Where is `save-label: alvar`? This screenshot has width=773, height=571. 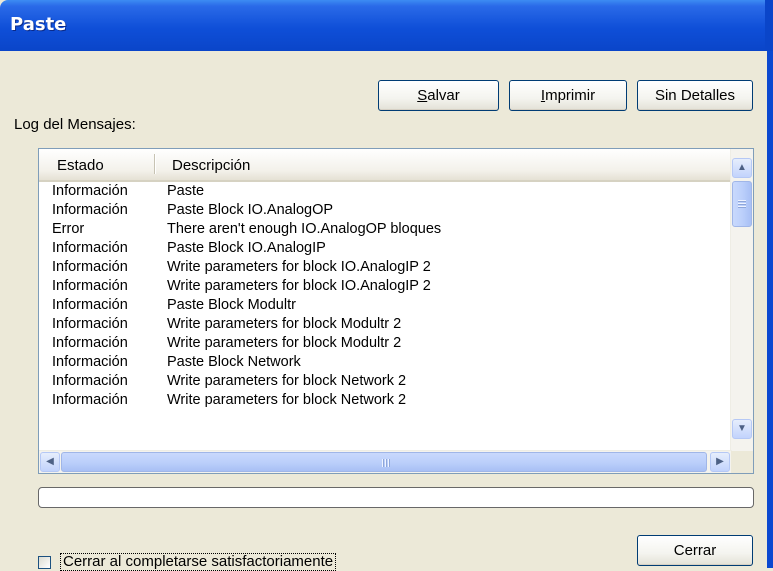
save-label: alvar is located at coordinates (443, 95).